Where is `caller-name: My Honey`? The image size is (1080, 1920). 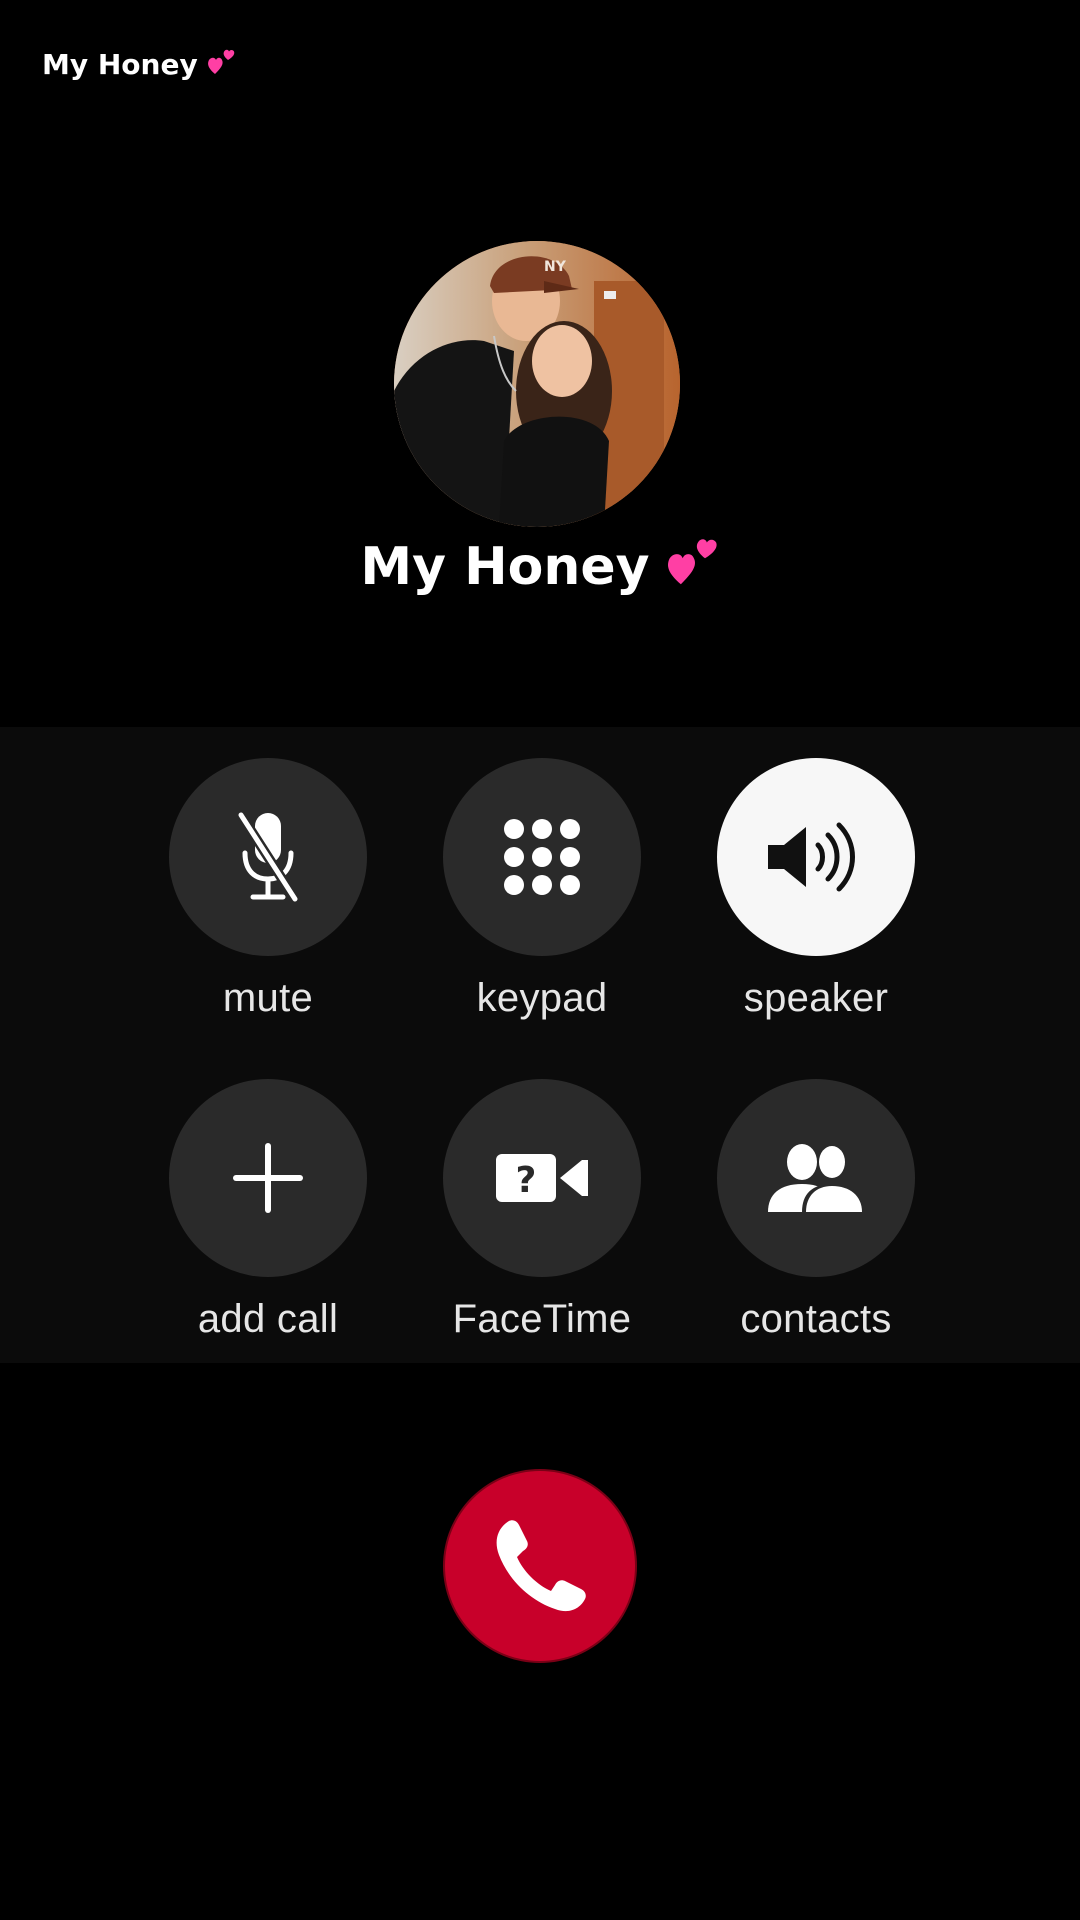 caller-name: My Honey is located at coordinates (540, 566).